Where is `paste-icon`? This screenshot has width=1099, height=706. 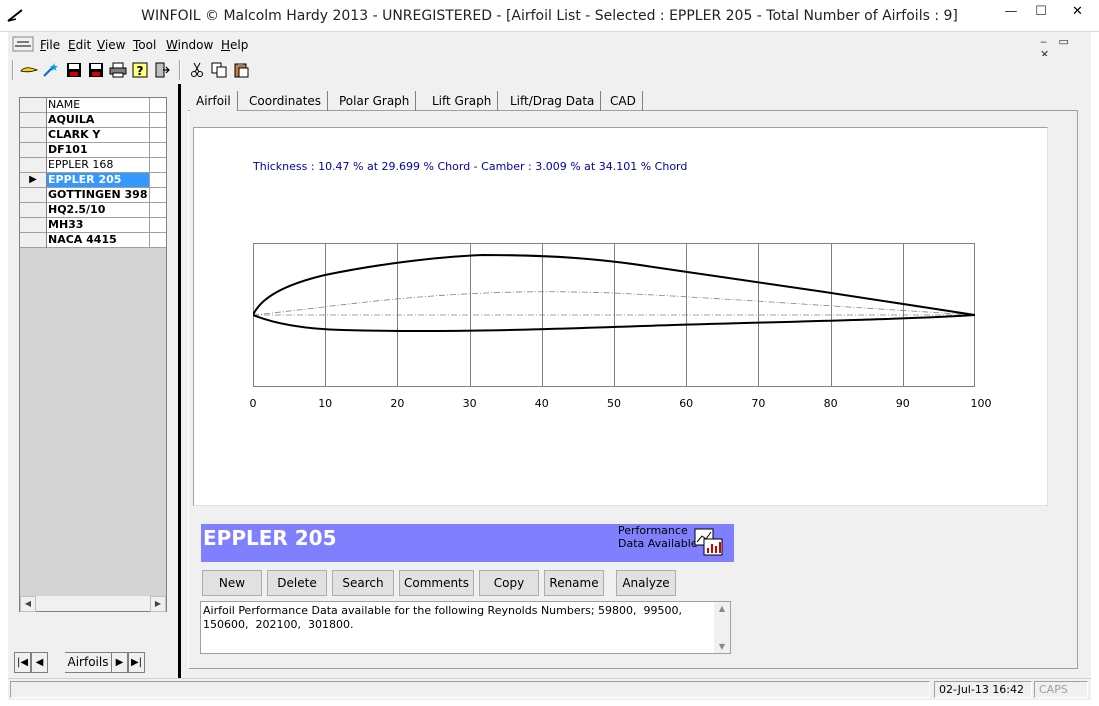
paste-icon is located at coordinates (241, 70).